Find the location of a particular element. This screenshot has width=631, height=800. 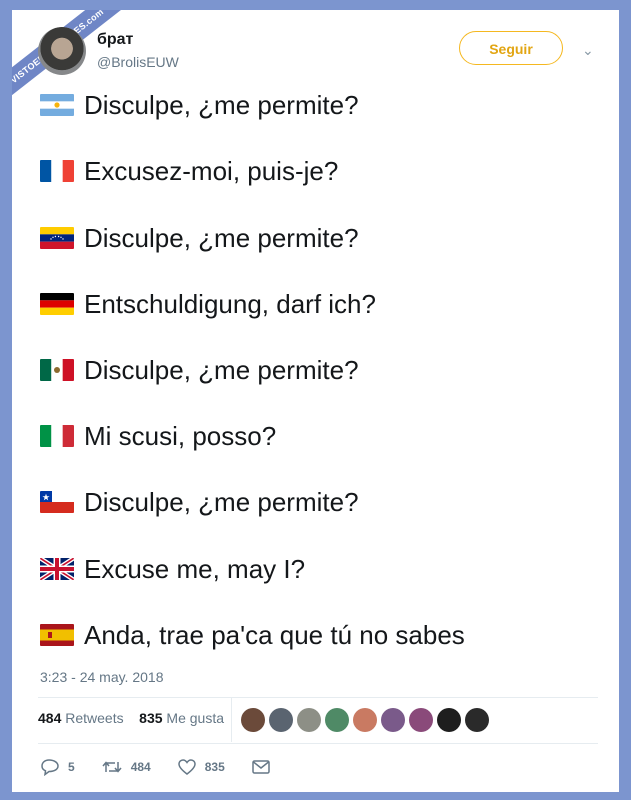

tweet-line: Mi scusi, posso? is located at coordinates (158, 436).